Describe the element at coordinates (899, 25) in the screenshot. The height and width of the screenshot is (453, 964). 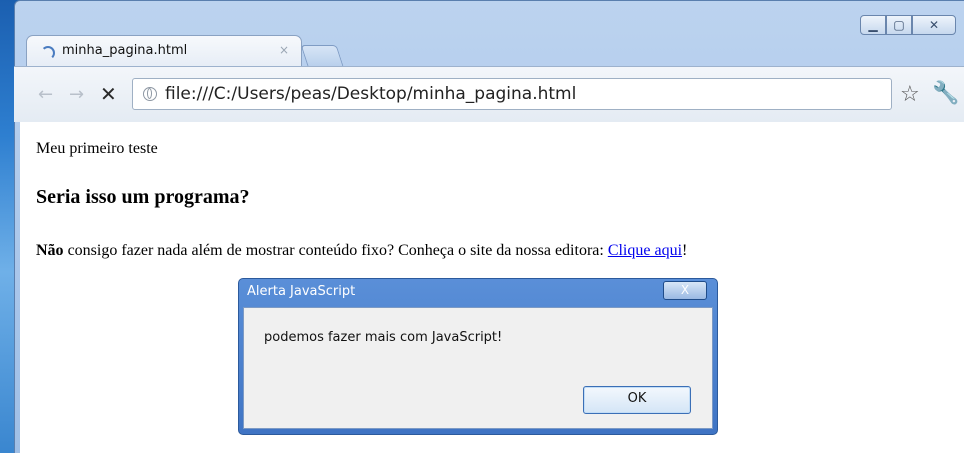
I see `maximize-button: ▢` at that location.